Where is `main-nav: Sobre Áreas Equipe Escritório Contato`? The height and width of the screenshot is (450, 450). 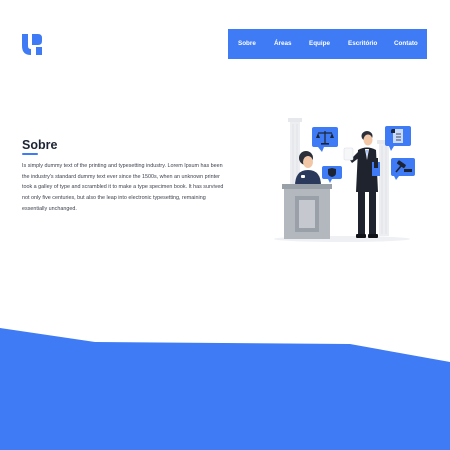
main-nav: Sobre Áreas Equipe Escritório Contato is located at coordinates (327, 44).